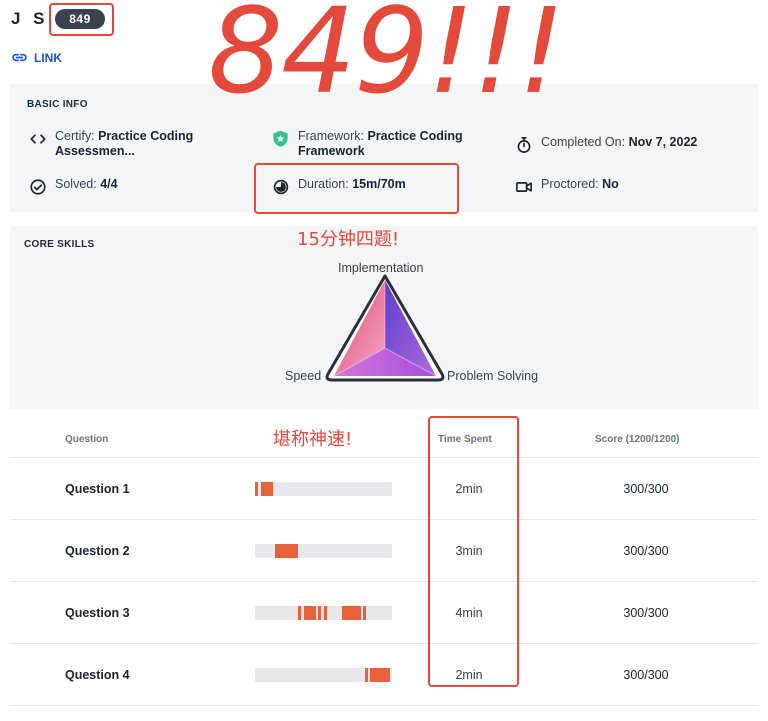  Describe the element at coordinates (19, 57) in the screenshot. I see `link-icon` at that location.